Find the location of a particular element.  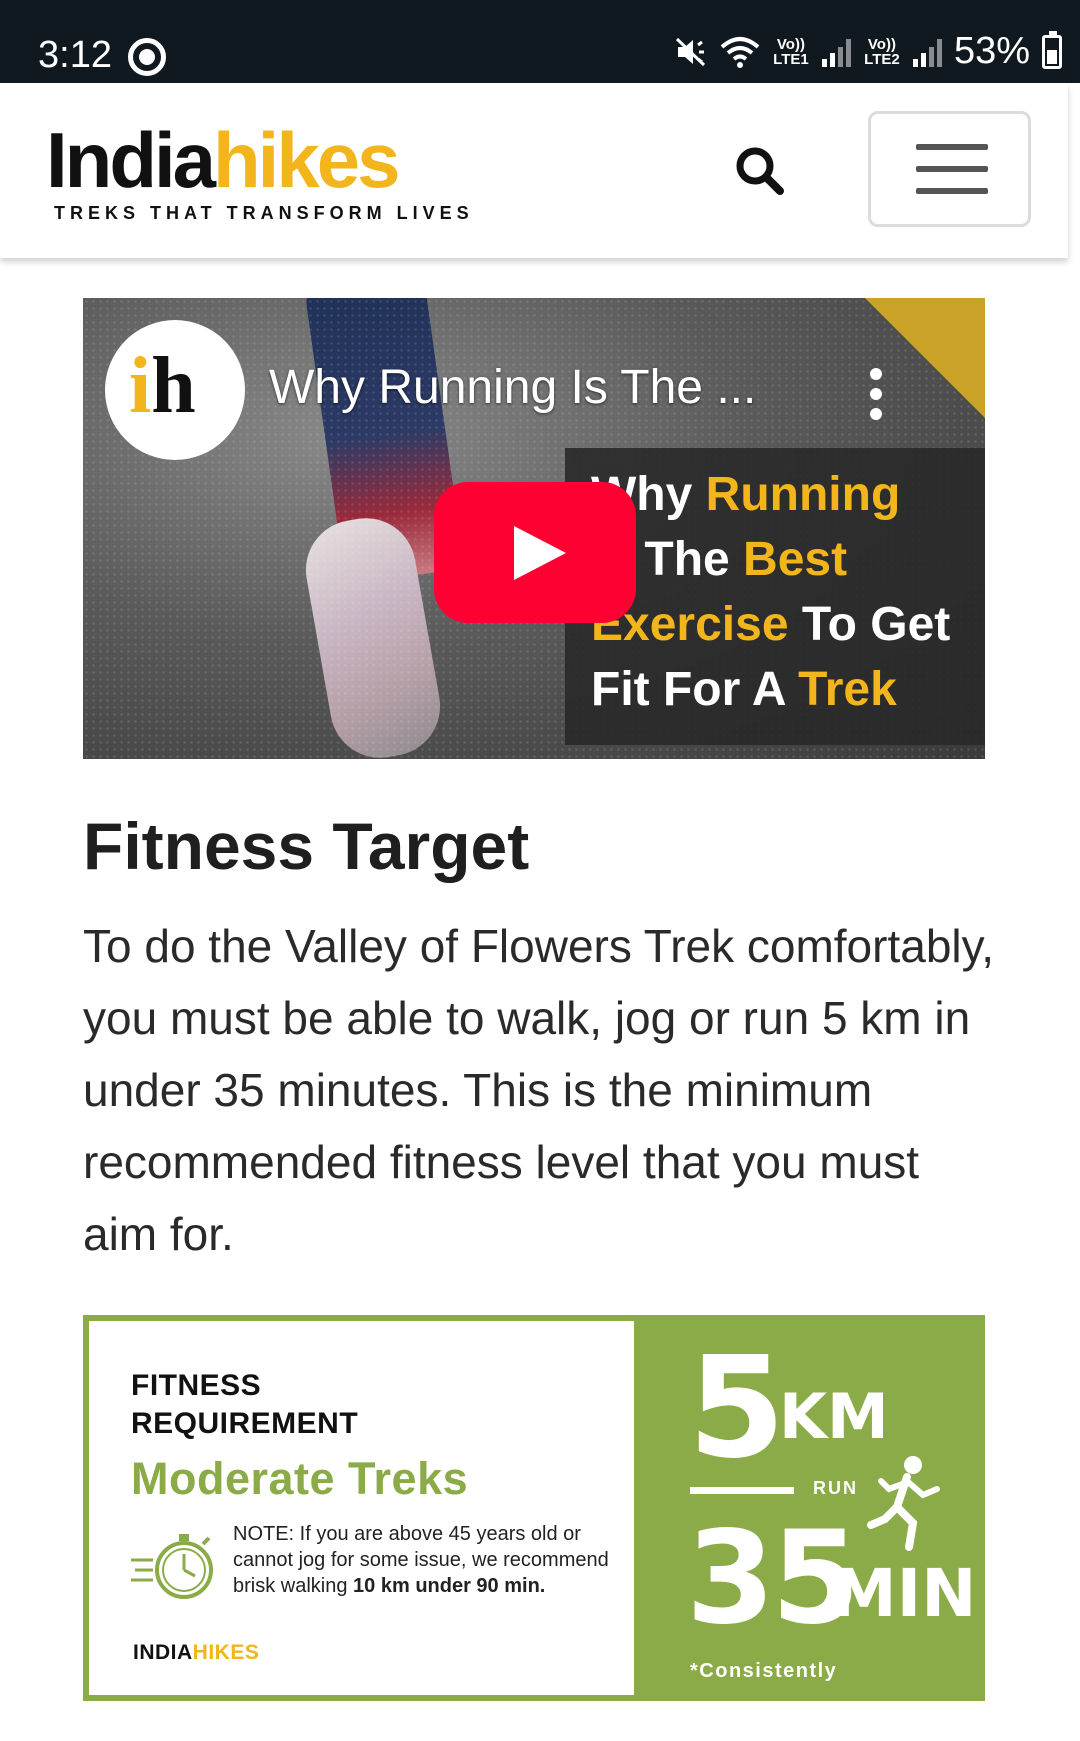

battery-percent: 53% is located at coordinates (991, 51).